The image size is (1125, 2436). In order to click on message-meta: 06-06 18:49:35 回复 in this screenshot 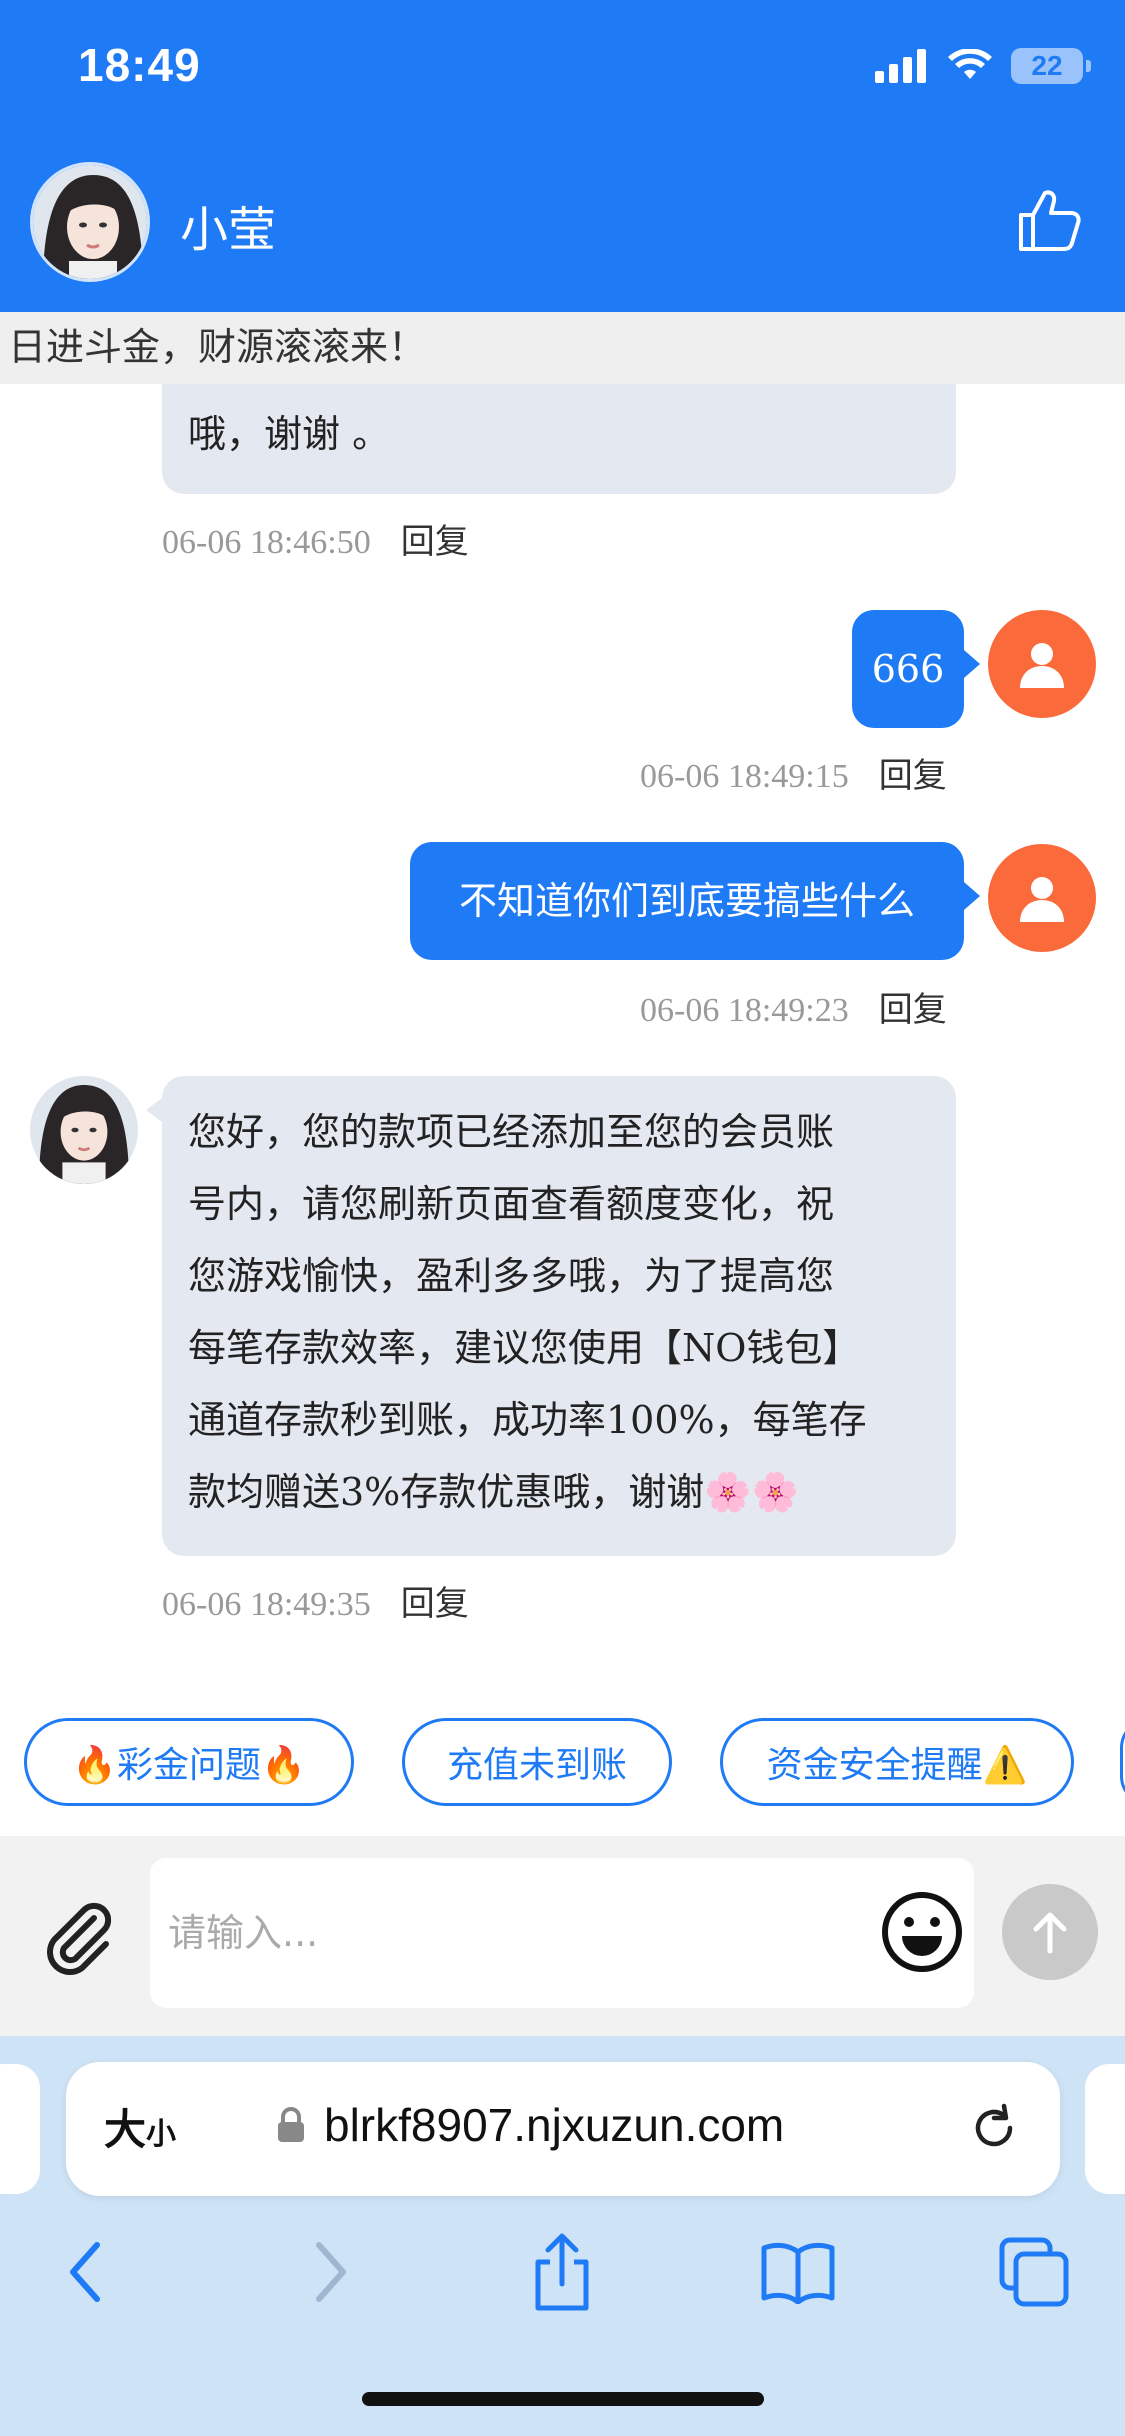, I will do `click(315, 1600)`.